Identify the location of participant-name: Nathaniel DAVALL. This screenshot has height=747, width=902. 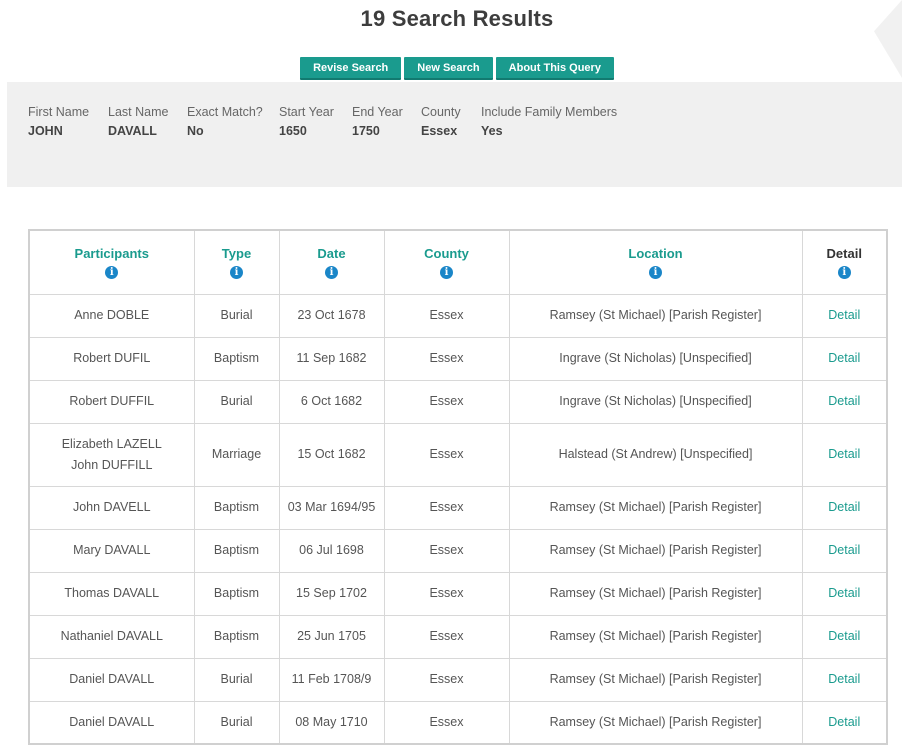
(111, 636).